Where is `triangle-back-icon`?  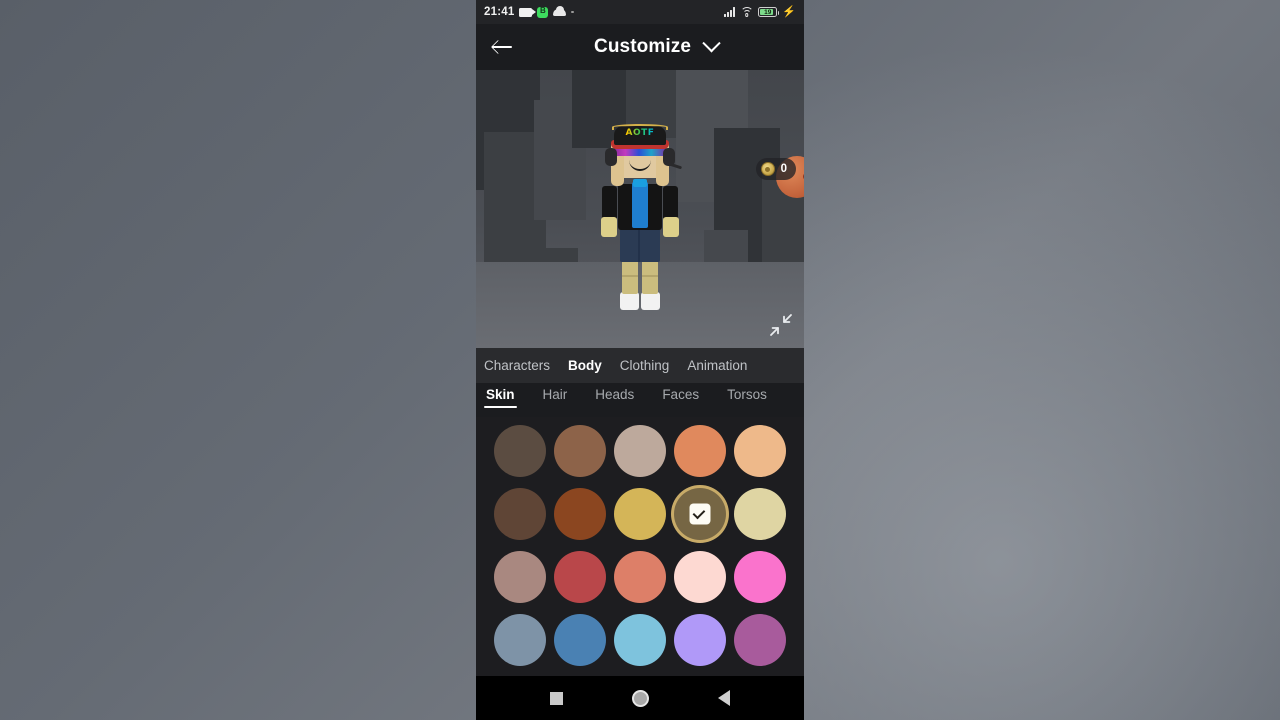
triangle-back-icon is located at coordinates (723, 698).